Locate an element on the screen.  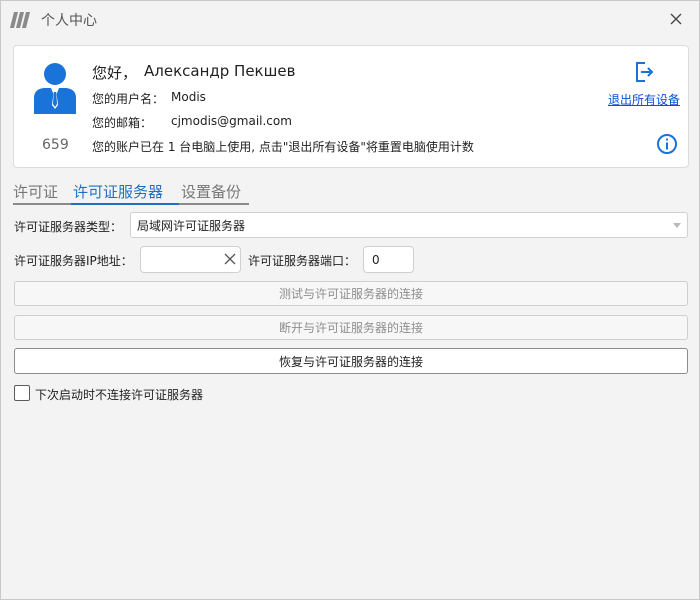
no-connect-on-startup-checkbox is located at coordinates (22, 393).